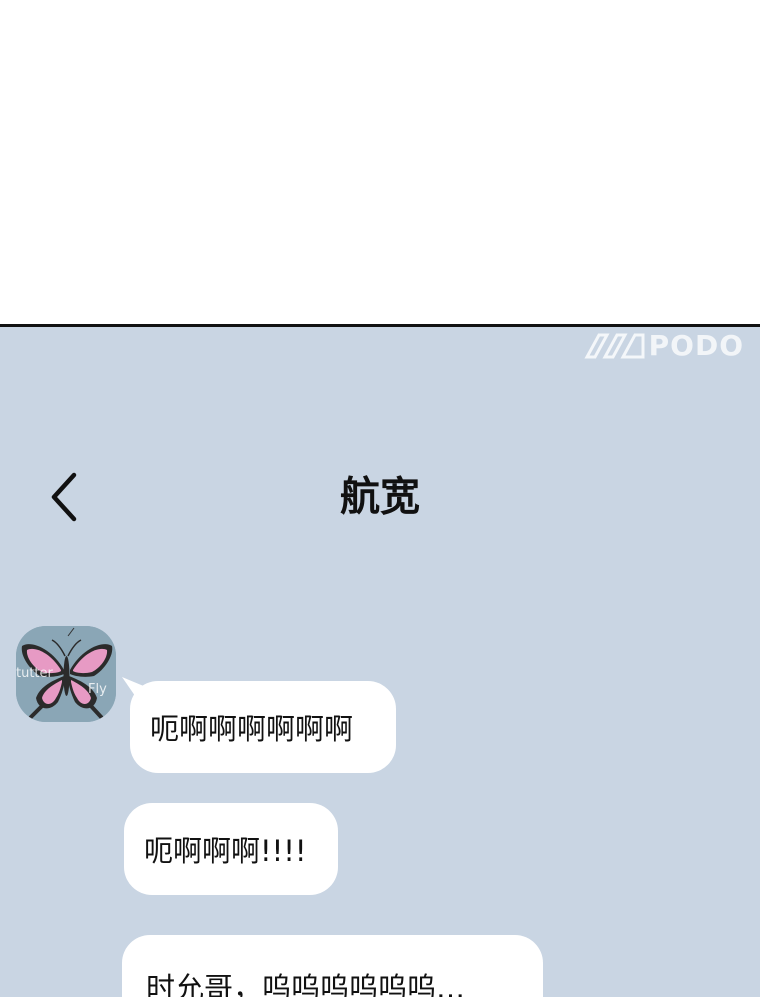 Image resolution: width=760 pixels, height=997 pixels. Describe the element at coordinates (66, 674) in the screenshot. I see `contact-avatar: tutter Fly` at that location.